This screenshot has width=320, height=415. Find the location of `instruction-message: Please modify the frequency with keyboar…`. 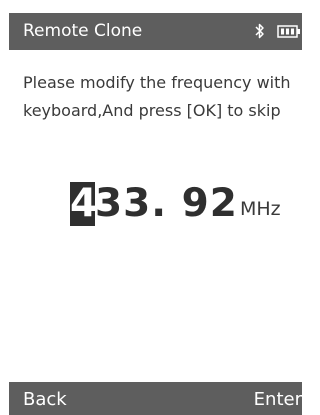

instruction-message: Please modify the frequency with keyboar… is located at coordinates (157, 96).